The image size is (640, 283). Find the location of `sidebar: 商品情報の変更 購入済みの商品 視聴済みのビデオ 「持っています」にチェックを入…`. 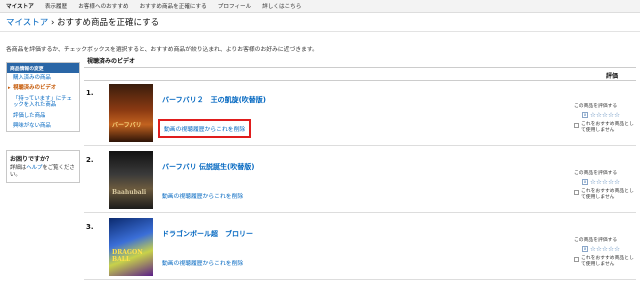

sidebar: 商品情報の変更 購入済みの商品 視聴済みのビデオ 「持っています」にチェックを入… is located at coordinates (43, 97).